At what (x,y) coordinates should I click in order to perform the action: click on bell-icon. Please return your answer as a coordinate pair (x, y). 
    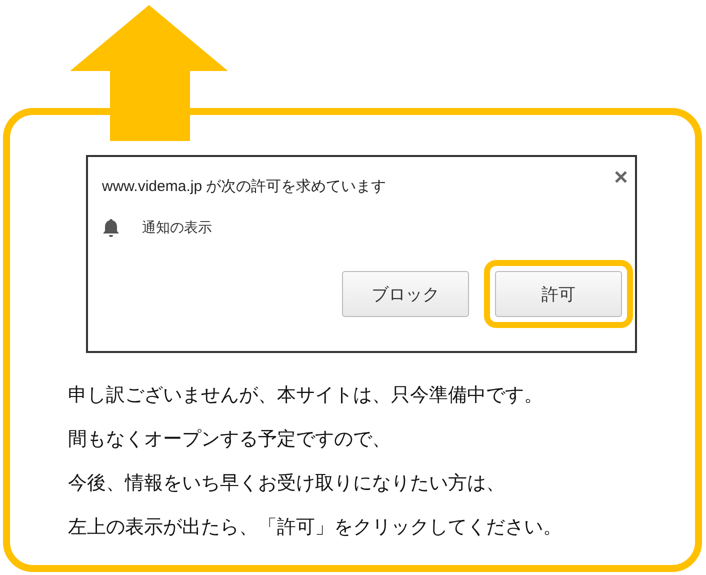
    Looking at the image, I should click on (111, 228).